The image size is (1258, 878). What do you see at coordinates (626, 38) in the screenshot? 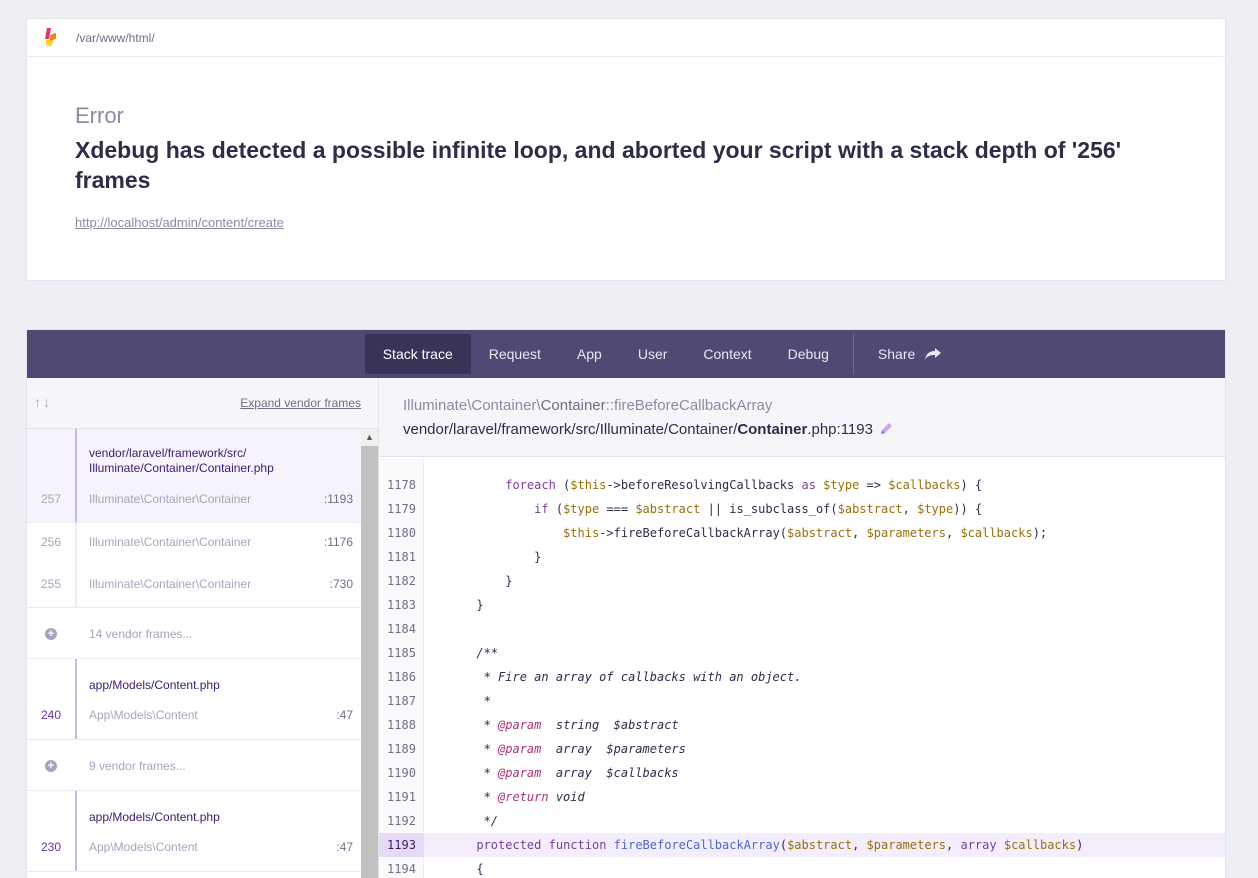
I see `top-bar: /var/www/html/` at bounding box center [626, 38].